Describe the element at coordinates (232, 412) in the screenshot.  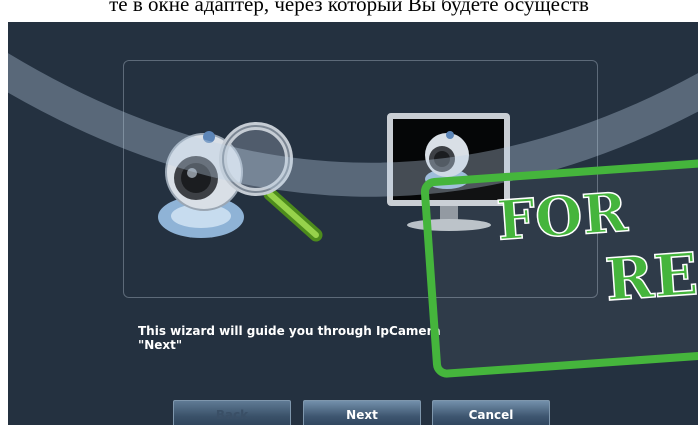
I see `back-button: Back` at that location.